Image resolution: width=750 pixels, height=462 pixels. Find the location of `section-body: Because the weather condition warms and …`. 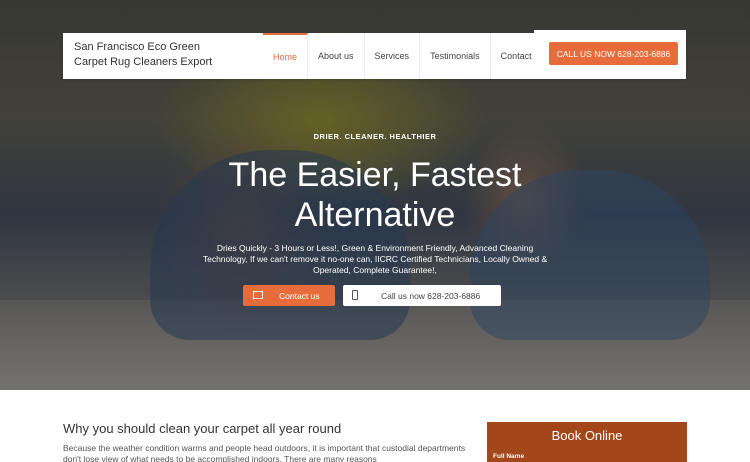

section-body: Because the weather condition warms and … is located at coordinates (264, 452).